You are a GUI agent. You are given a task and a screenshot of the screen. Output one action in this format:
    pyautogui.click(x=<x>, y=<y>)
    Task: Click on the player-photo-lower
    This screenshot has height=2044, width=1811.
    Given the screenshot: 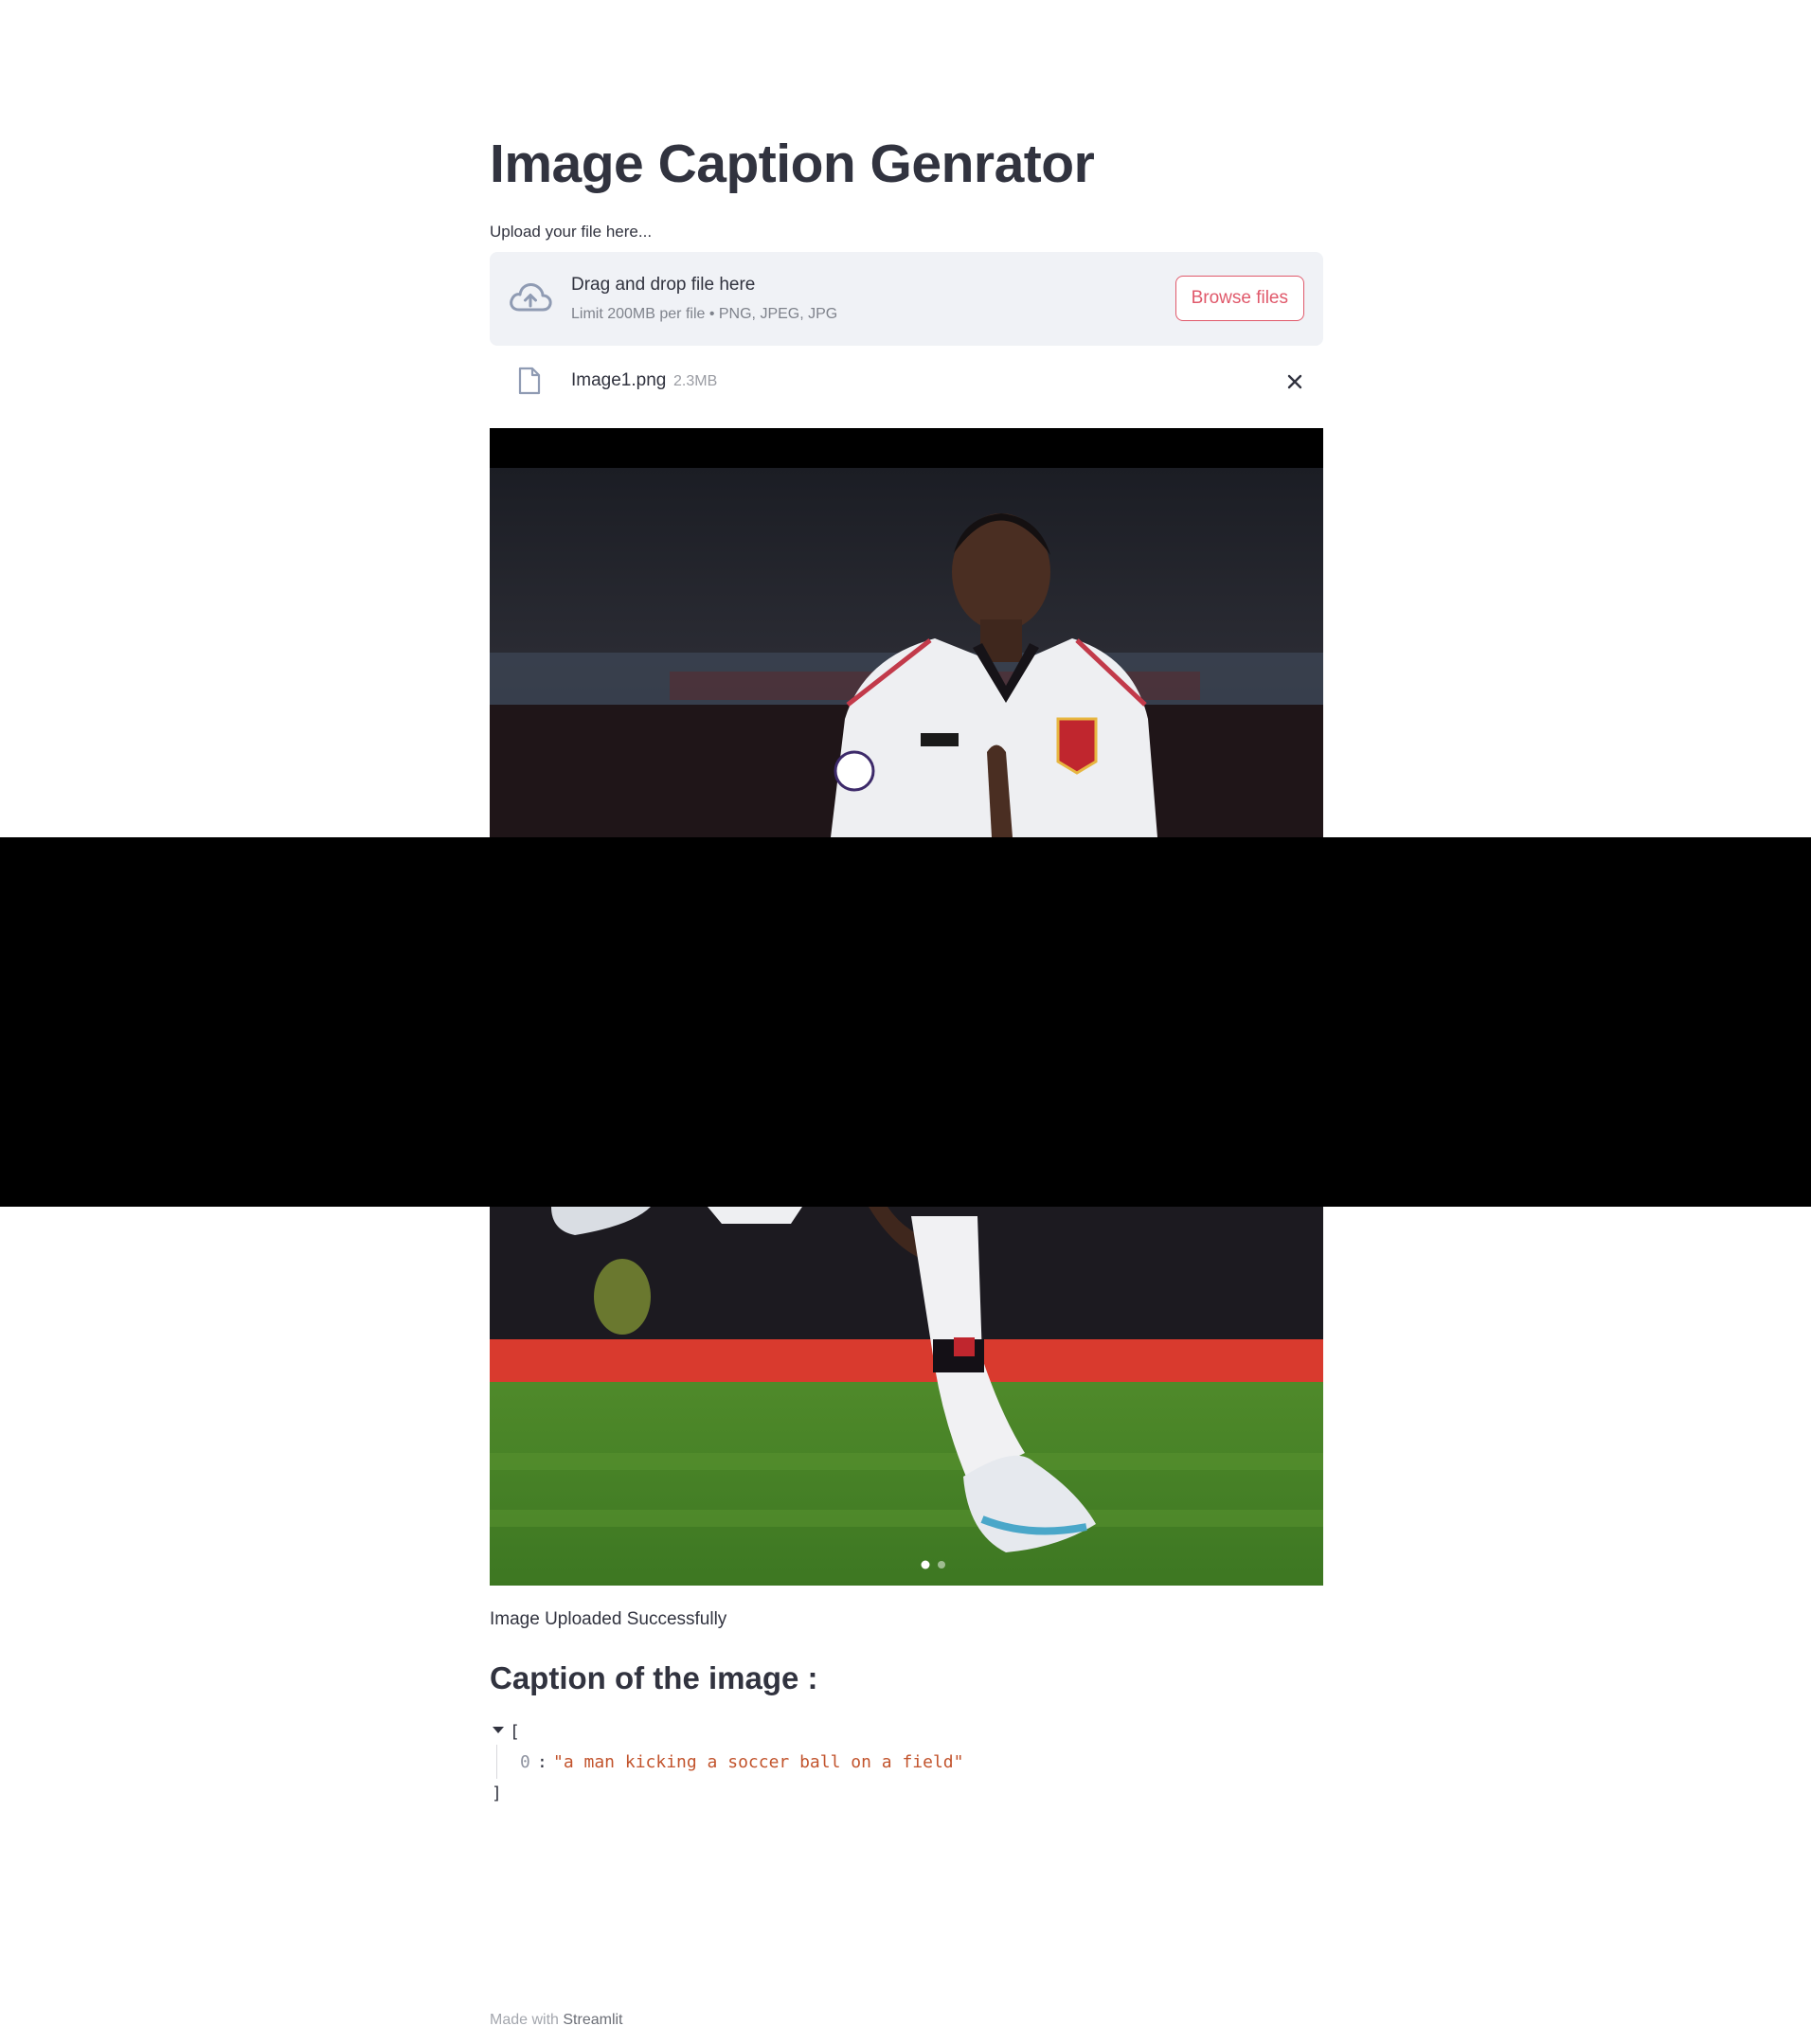 What is the action you would take?
    pyautogui.click(x=906, y=1396)
    